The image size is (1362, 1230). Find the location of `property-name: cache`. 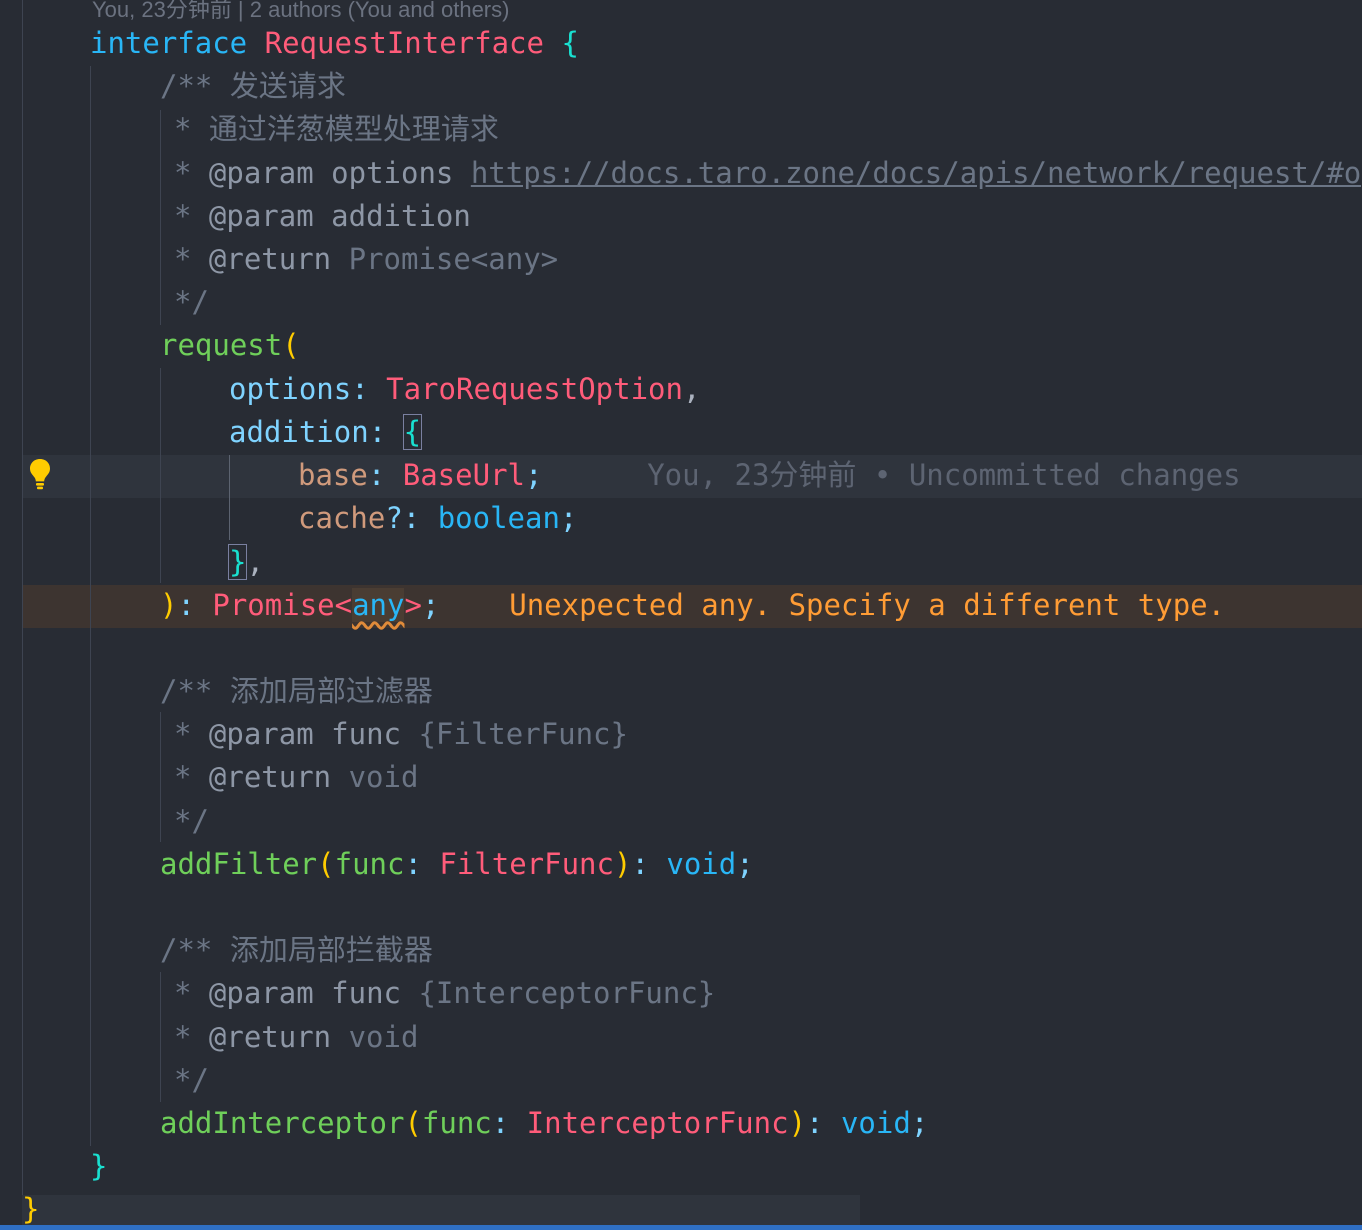

property-name: cache is located at coordinates (342, 518).